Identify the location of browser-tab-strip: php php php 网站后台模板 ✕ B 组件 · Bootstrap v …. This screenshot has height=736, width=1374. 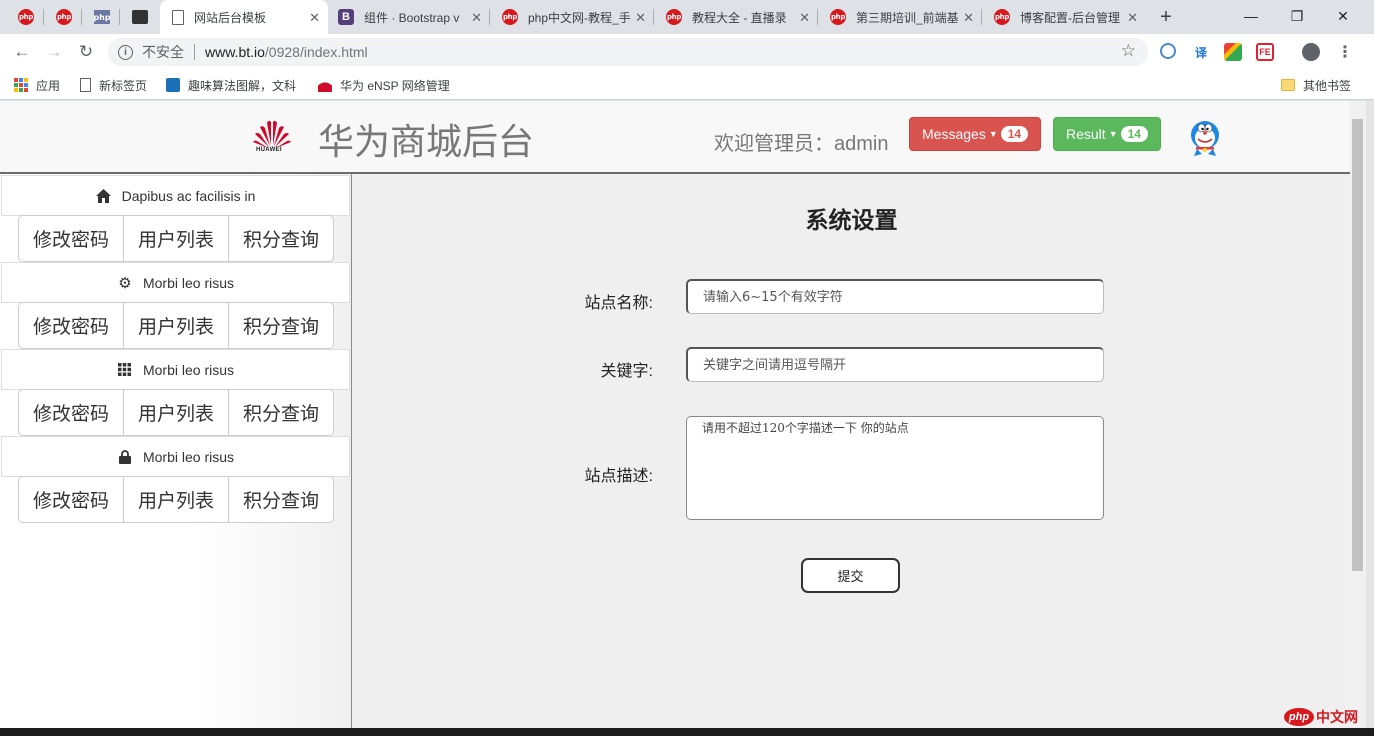
(687, 17).